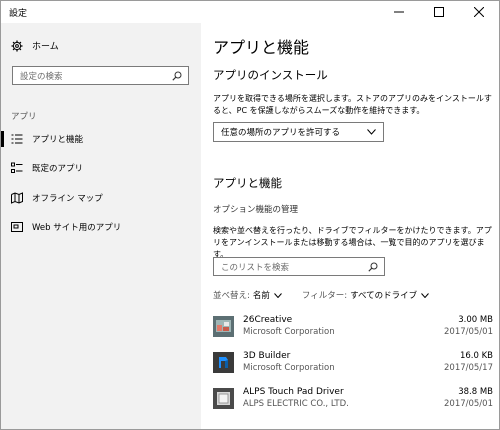  I want to click on gear-icon, so click(17, 46).